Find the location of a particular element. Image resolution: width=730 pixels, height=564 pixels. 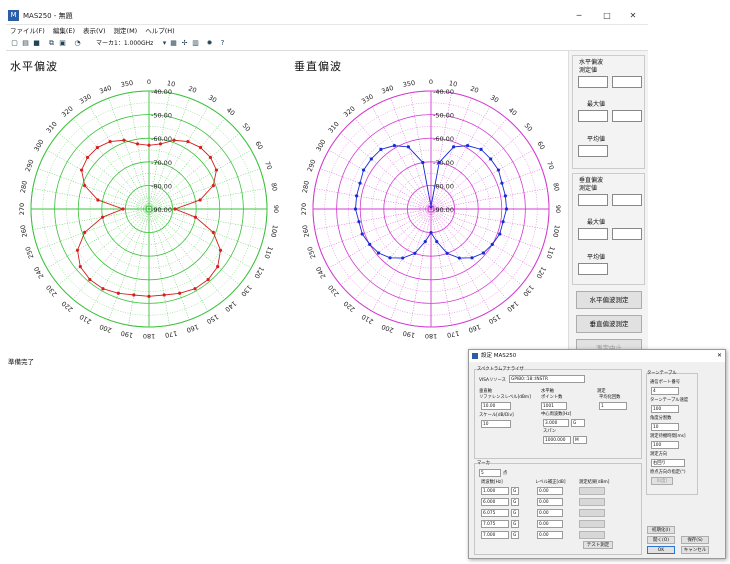

menu-edit: 編集(E) is located at coordinates (64, 31).